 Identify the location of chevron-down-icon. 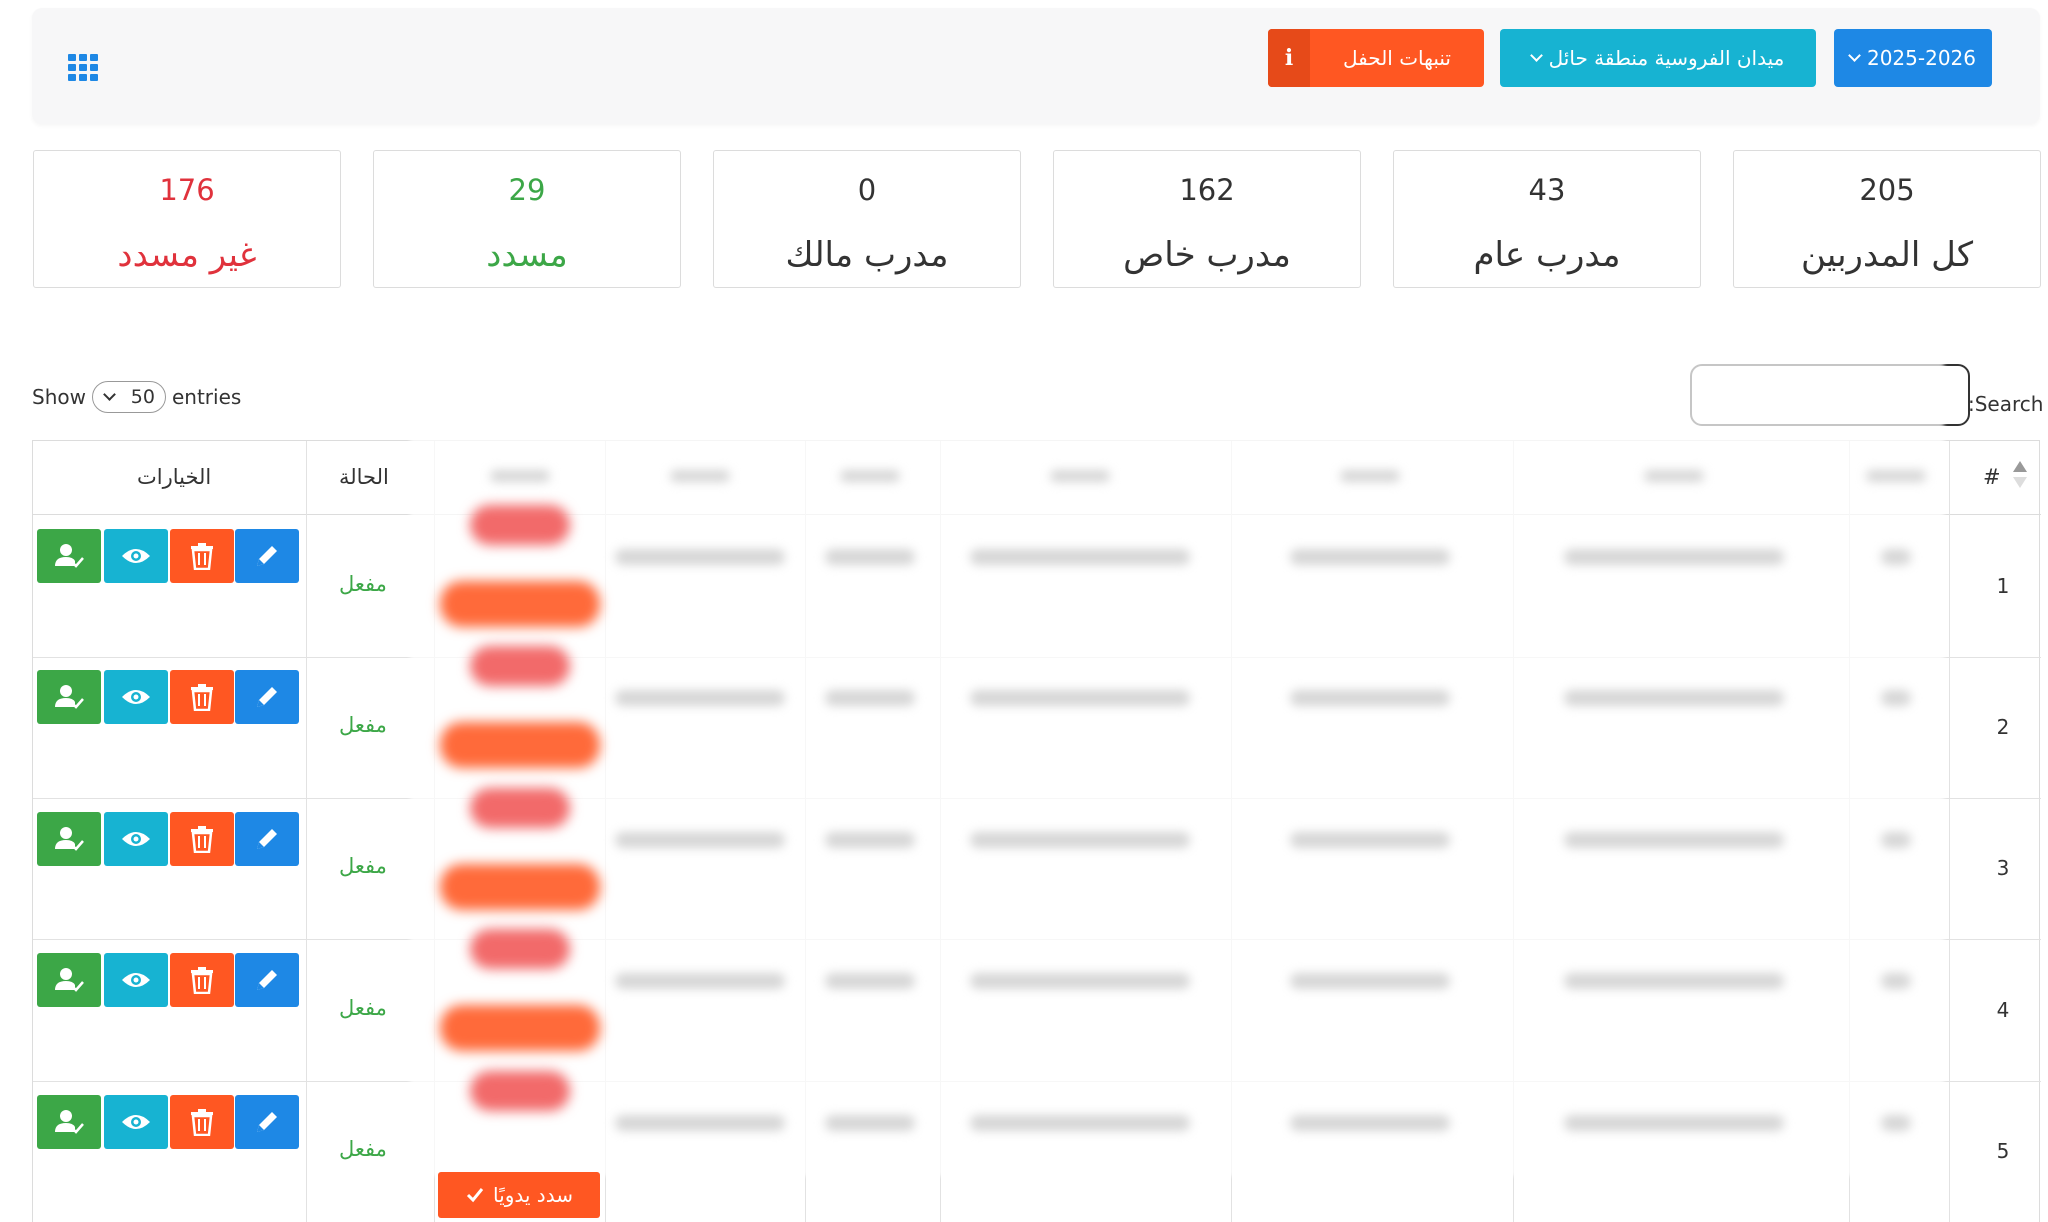
(1854, 55).